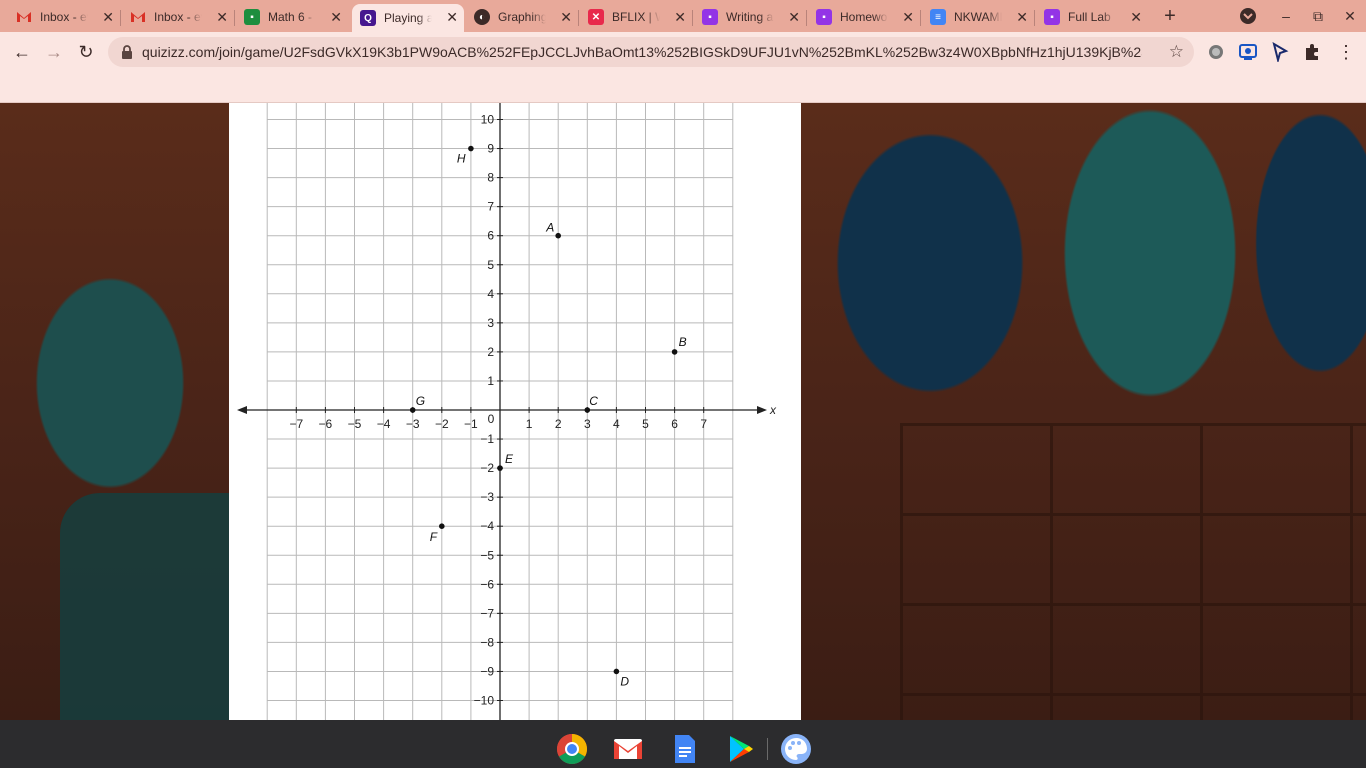  I want to click on x-axis-label: x, so click(773, 410).